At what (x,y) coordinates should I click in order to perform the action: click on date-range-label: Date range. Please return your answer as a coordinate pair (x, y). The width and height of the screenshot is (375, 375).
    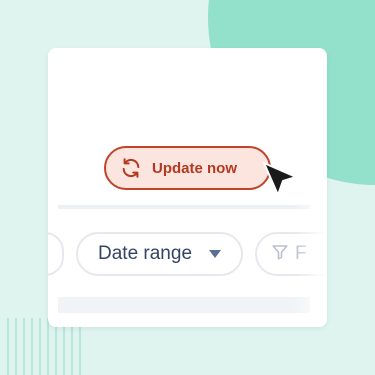
    Looking at the image, I should click on (145, 253).